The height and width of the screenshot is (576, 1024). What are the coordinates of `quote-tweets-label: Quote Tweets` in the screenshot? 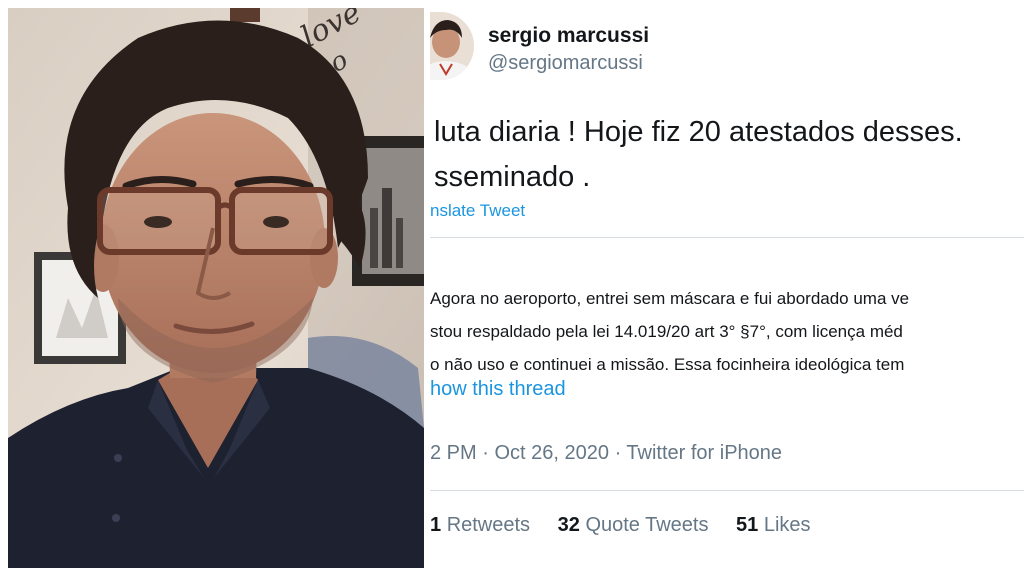 It's located at (647, 525).